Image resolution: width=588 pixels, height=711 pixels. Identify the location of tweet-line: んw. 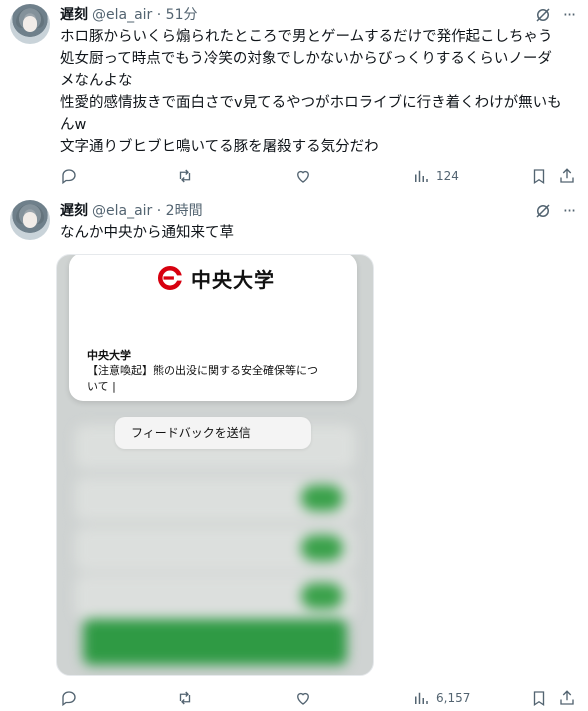
(73, 125).